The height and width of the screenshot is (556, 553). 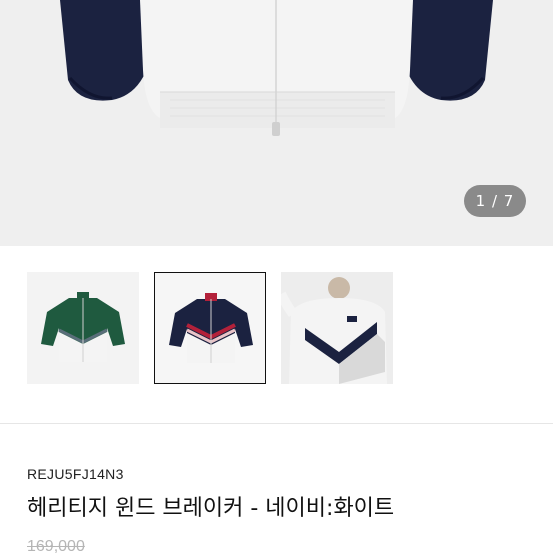 I want to click on model-image, so click(x=337, y=328).